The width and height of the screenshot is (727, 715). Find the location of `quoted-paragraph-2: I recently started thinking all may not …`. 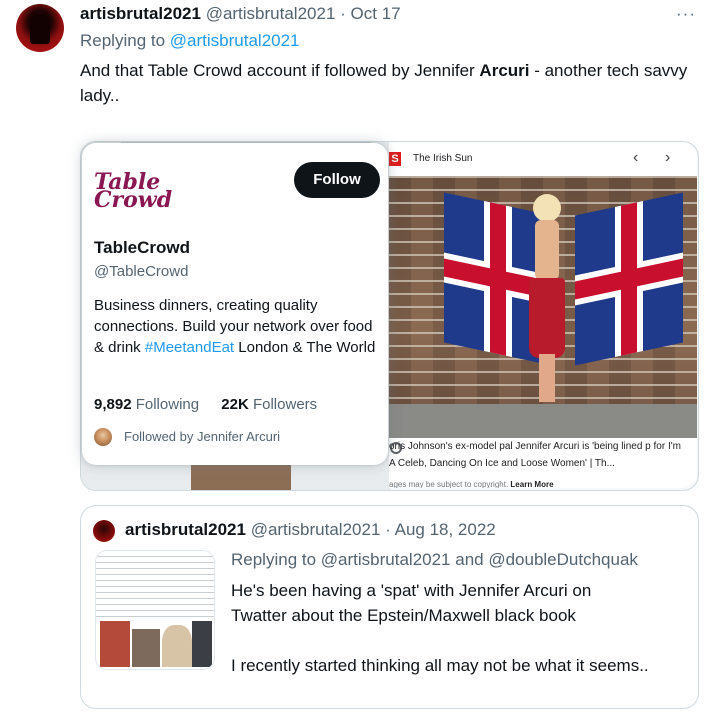

quoted-paragraph-2: I recently started thinking all may not … is located at coordinates (440, 665).